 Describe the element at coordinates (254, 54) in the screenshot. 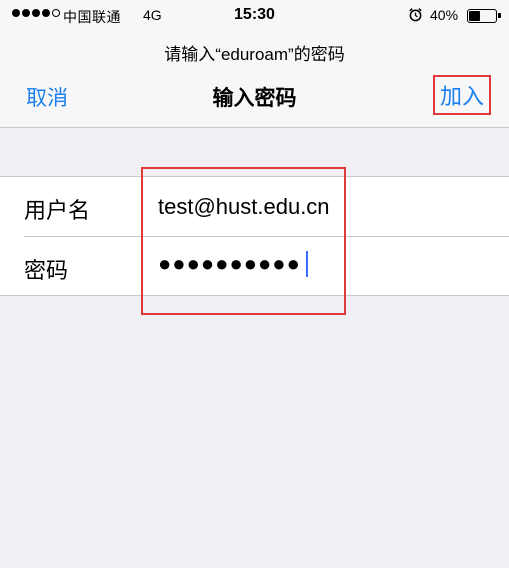

I see `password-prompt: 请输入“eduroam”的密码` at that location.